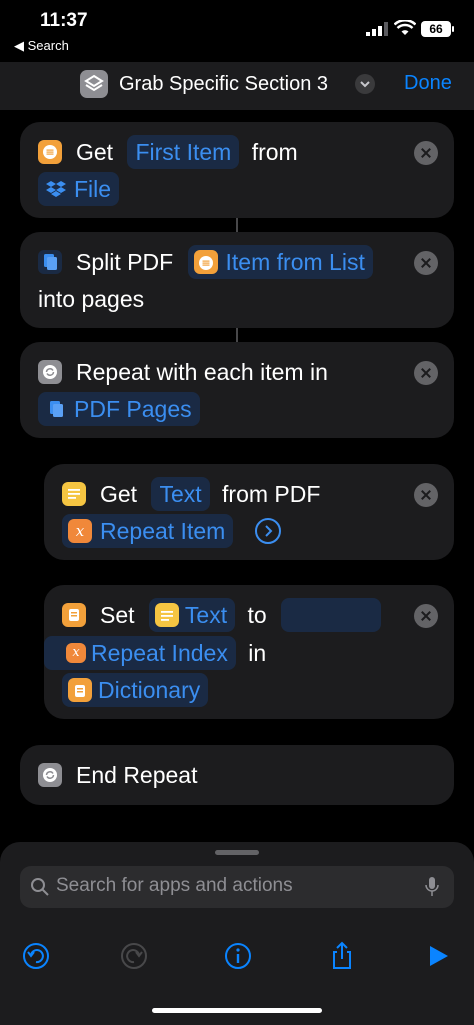 The image size is (474, 1025). Describe the element at coordinates (93, 189) in the screenshot. I see `file-parameter-label: File` at that location.